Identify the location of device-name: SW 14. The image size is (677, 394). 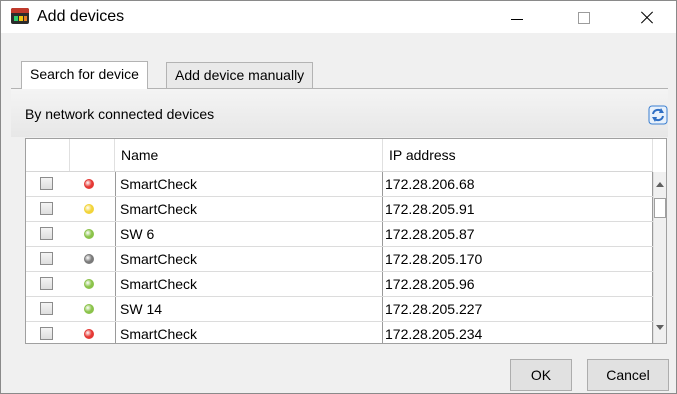
(249, 309).